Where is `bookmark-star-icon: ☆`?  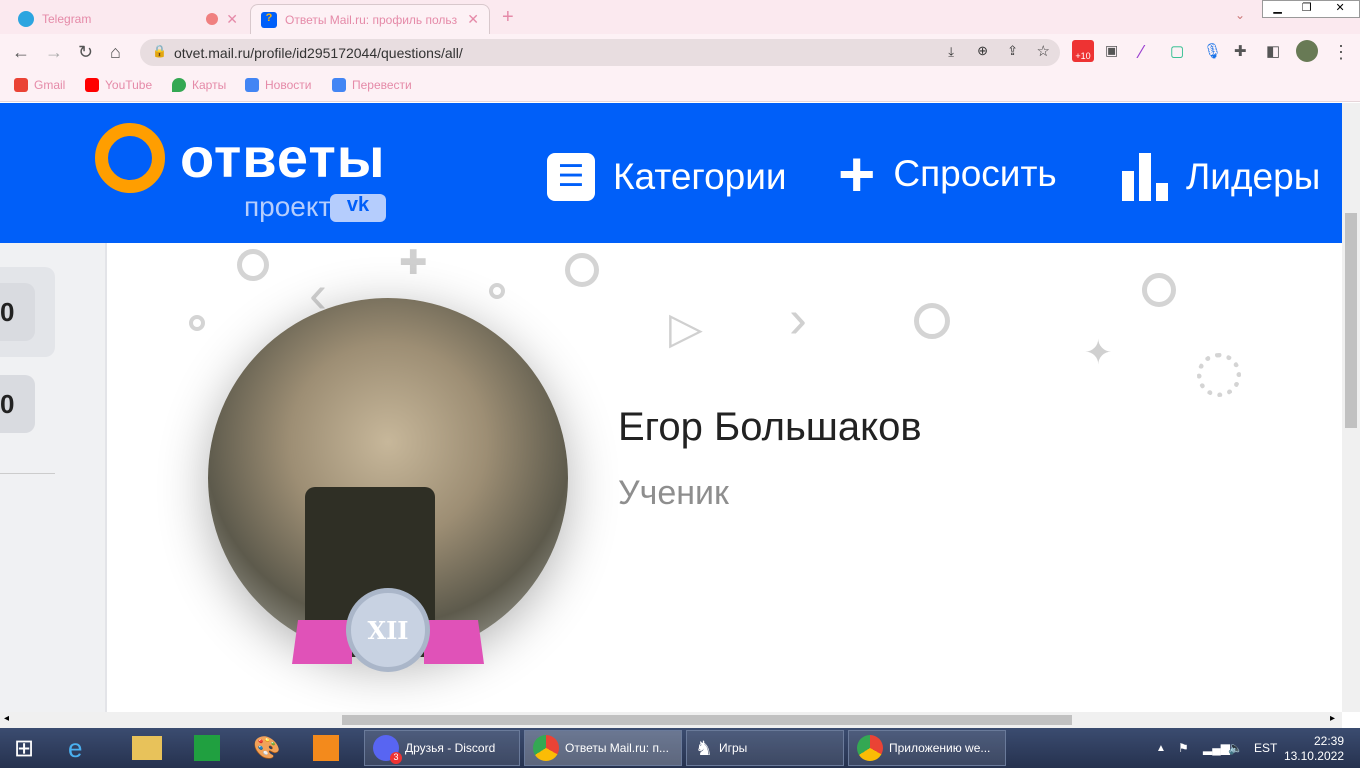
bookmark-star-icon: ☆ is located at coordinates (1043, 51).